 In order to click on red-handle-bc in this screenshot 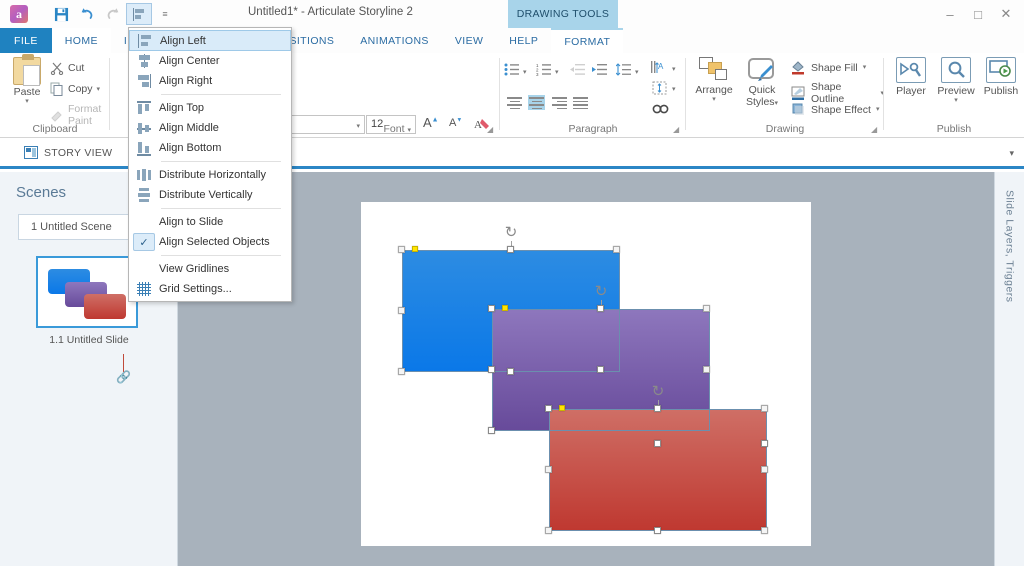, I will do `click(657, 530)`.